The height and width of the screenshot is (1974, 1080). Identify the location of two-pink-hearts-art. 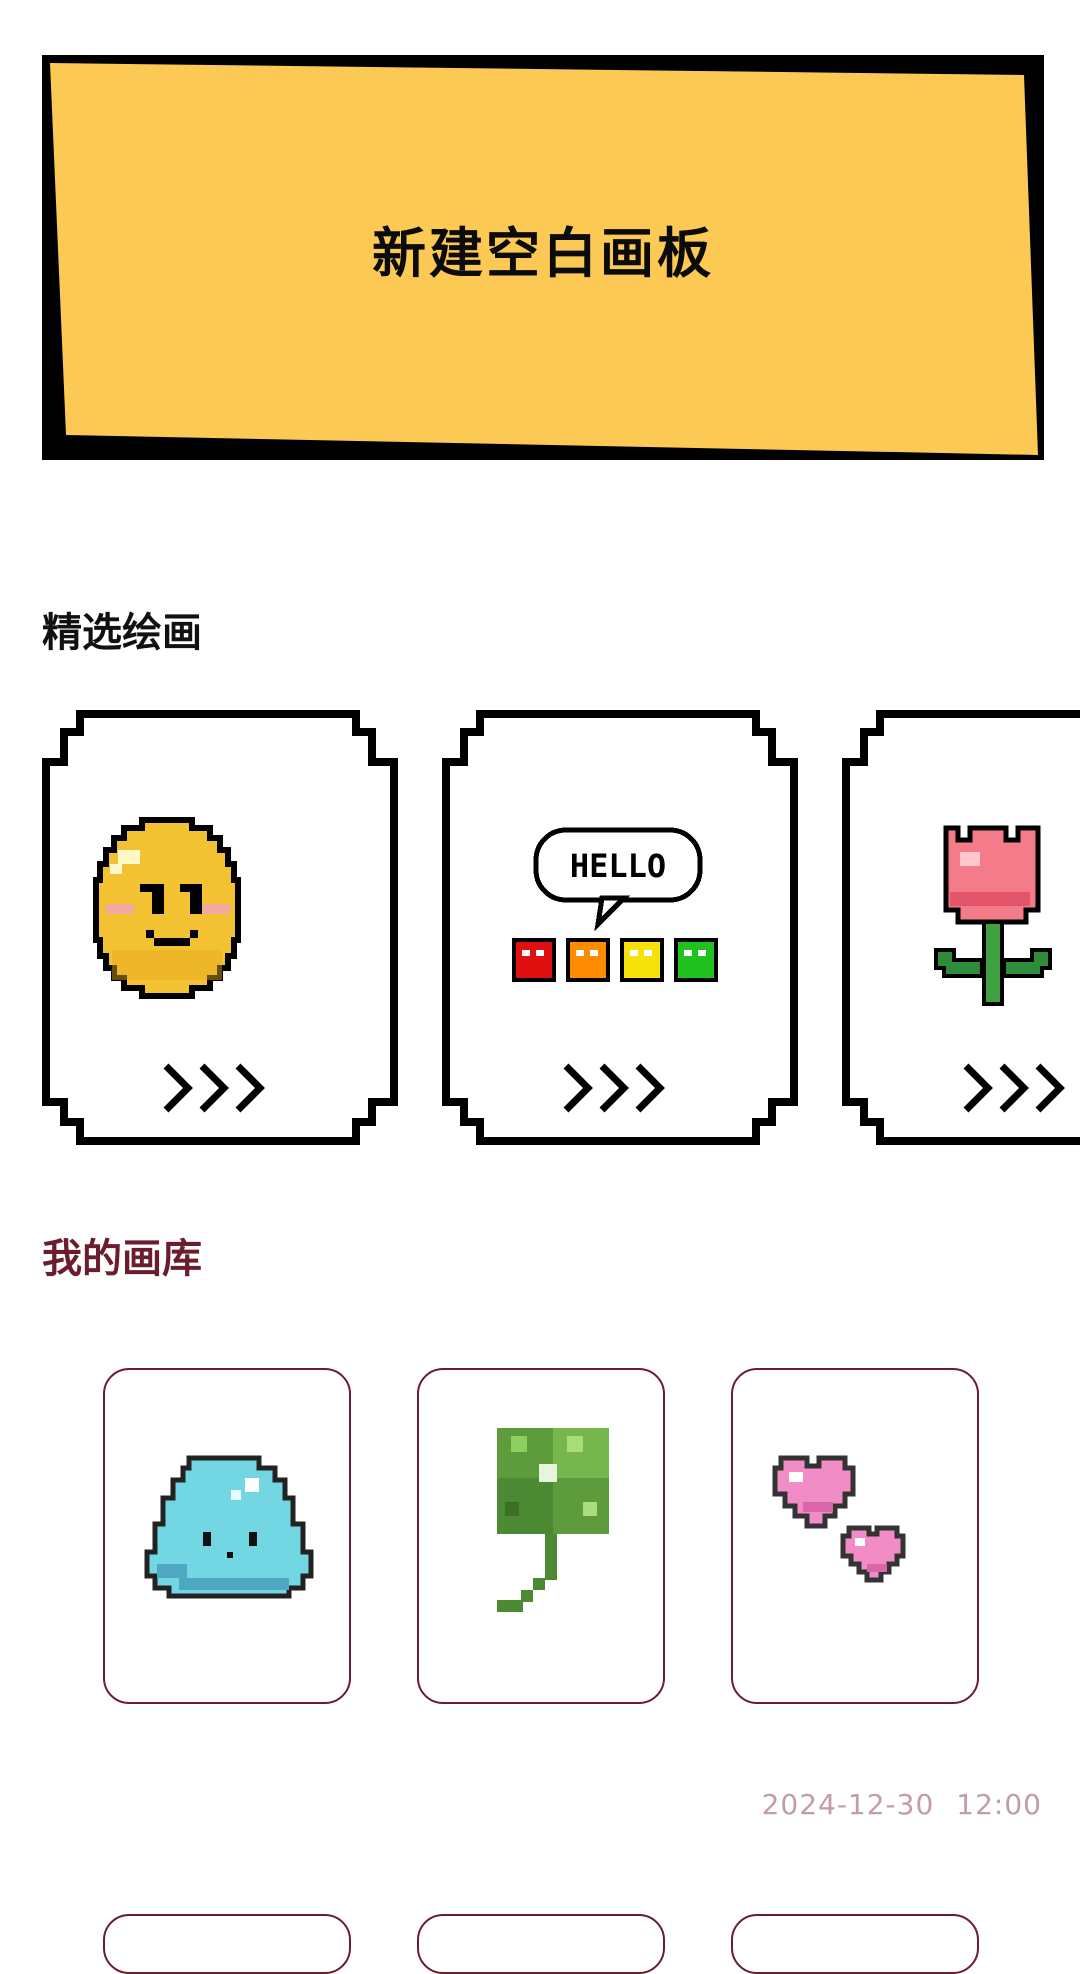
(839, 1519).